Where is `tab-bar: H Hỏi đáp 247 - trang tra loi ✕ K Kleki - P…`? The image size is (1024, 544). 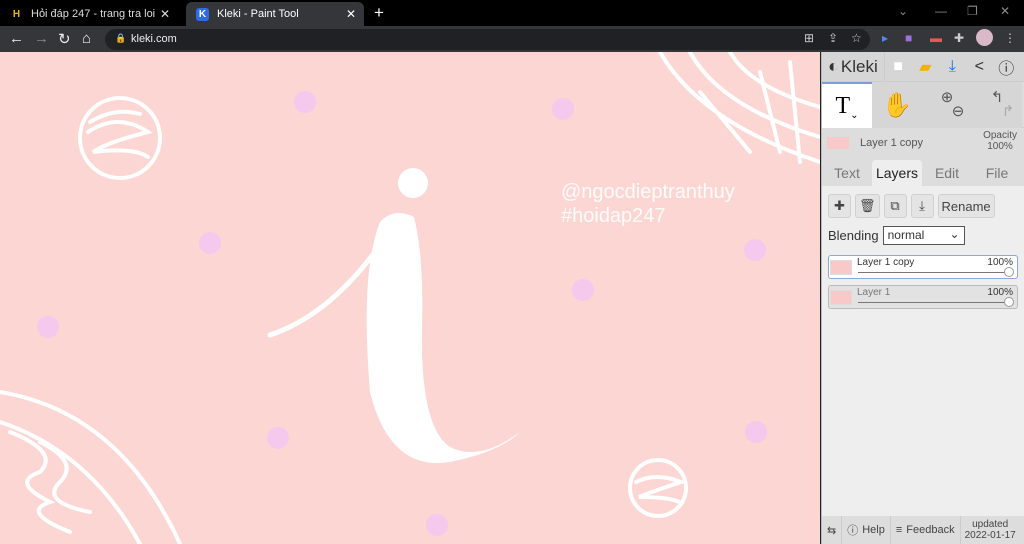 tab-bar: H Hỏi đáp 247 - trang tra loi ✕ K Kleki - P… is located at coordinates (512, 13).